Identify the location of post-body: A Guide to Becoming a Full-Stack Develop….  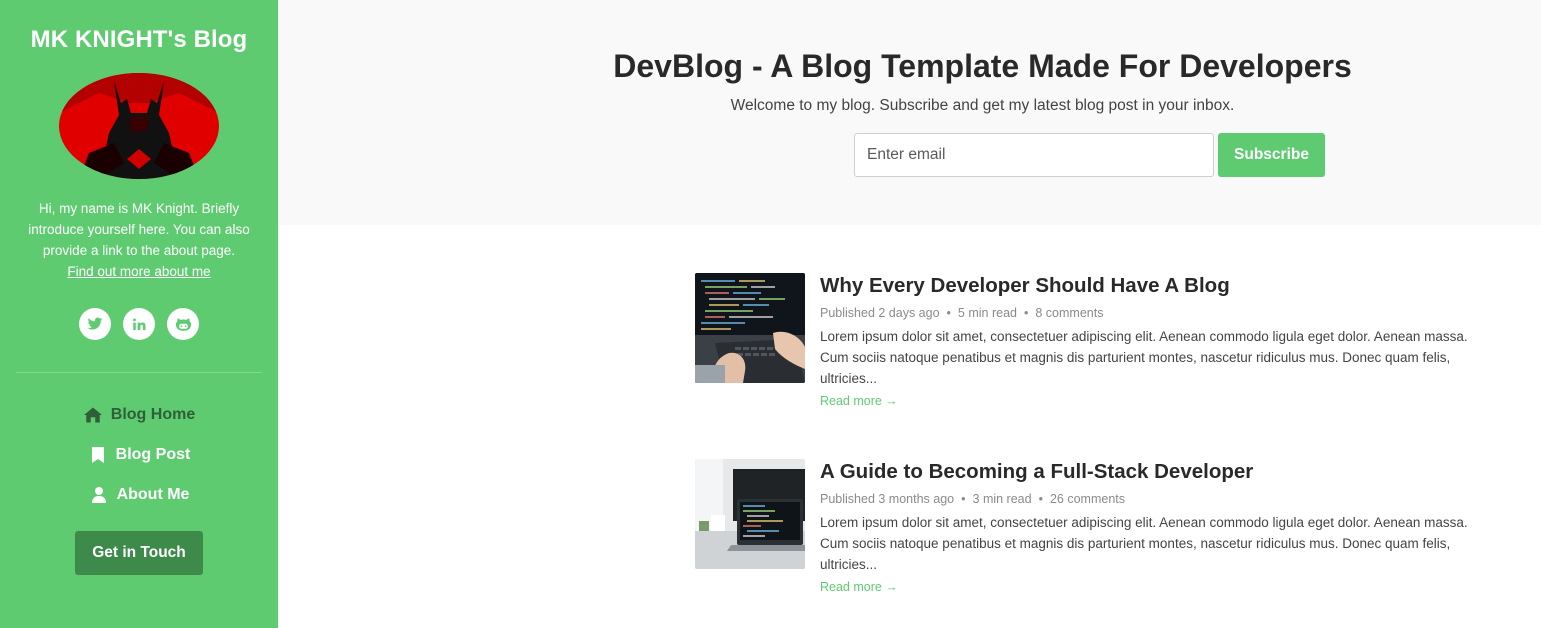
(1155, 526).